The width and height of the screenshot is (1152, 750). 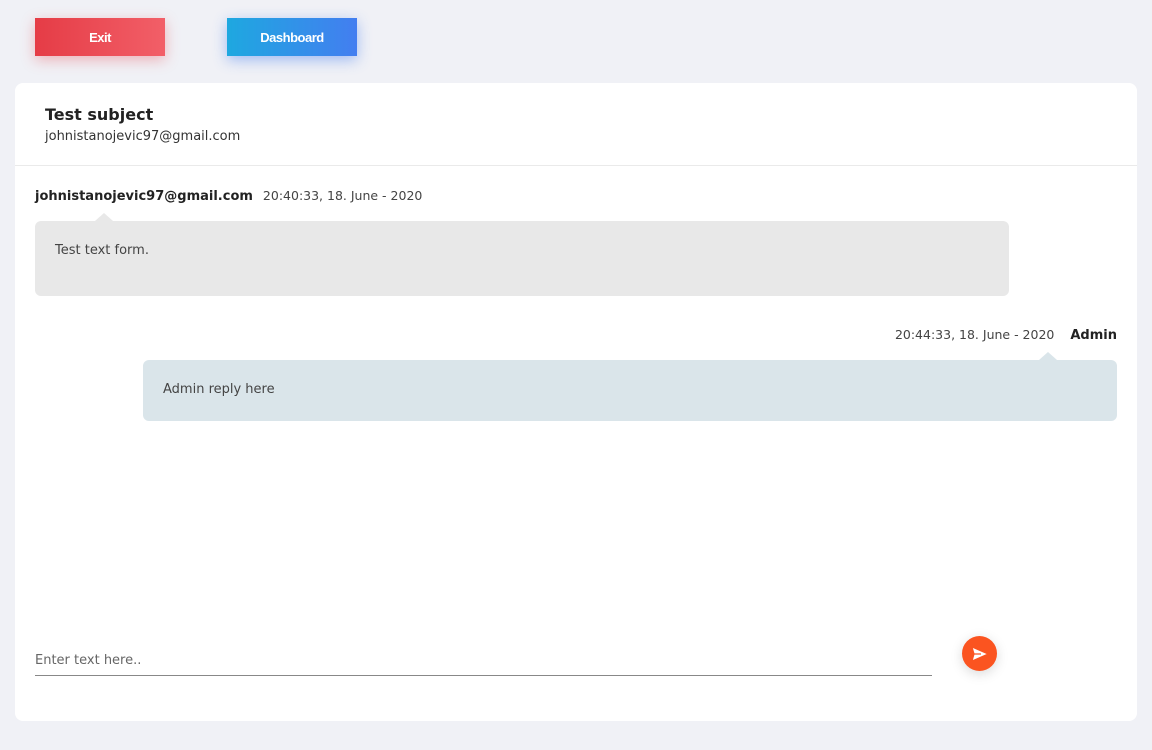 I want to click on send-button, so click(x=979, y=653).